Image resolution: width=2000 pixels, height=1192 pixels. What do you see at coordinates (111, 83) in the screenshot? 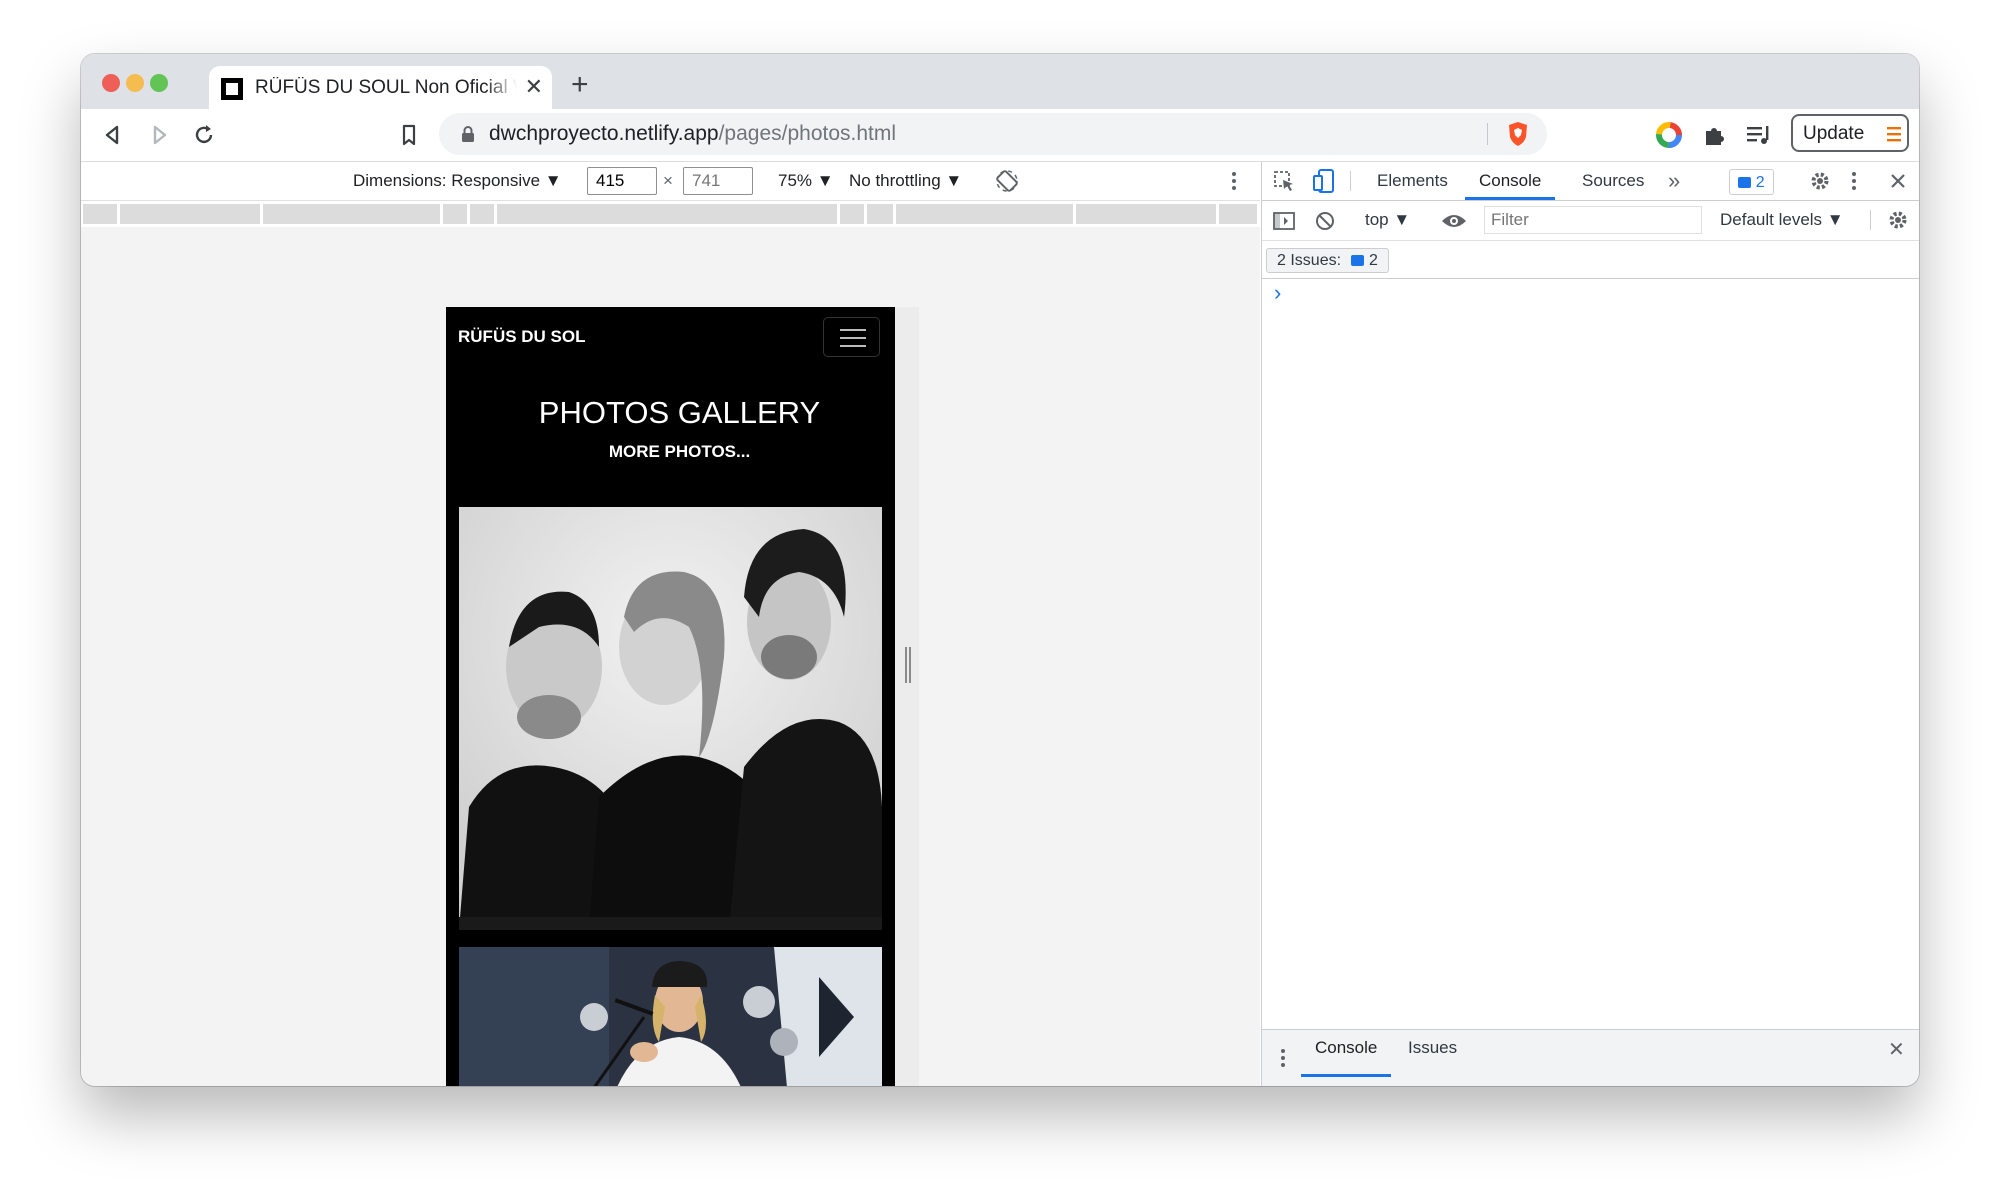
I see `close-window-button` at bounding box center [111, 83].